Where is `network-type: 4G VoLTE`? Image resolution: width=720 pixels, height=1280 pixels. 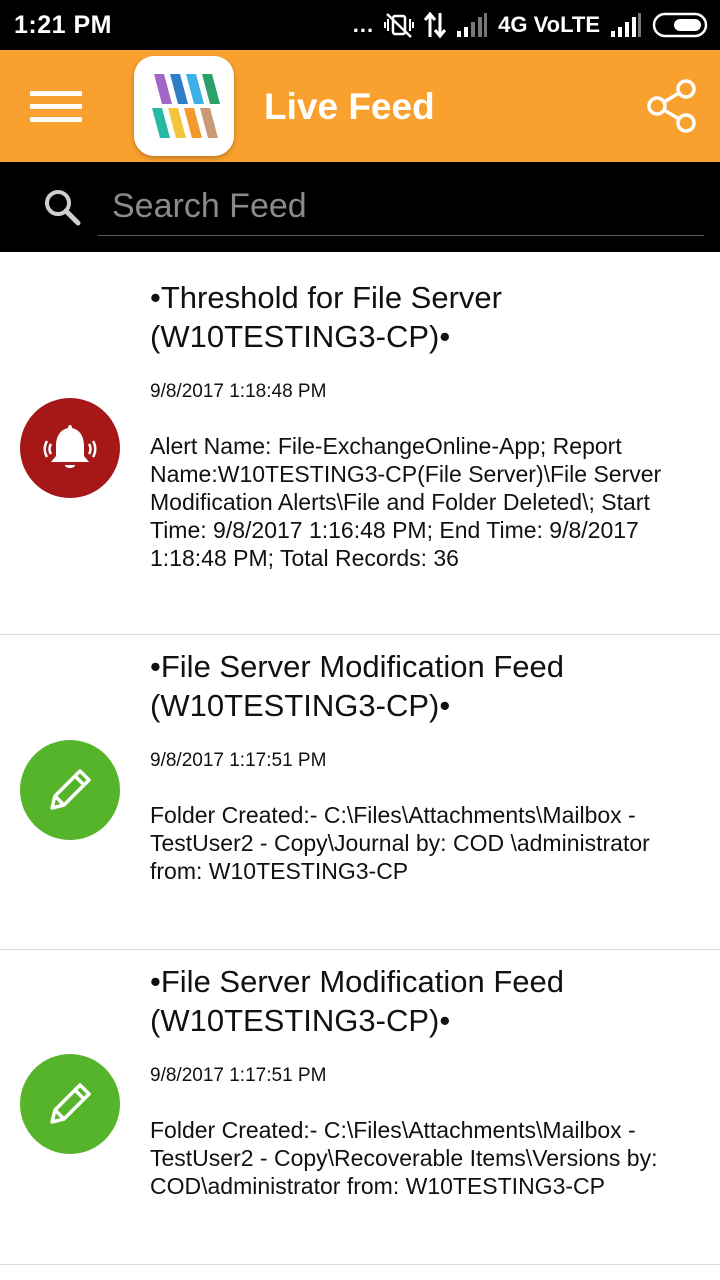 network-type: 4G VoLTE is located at coordinates (549, 24).